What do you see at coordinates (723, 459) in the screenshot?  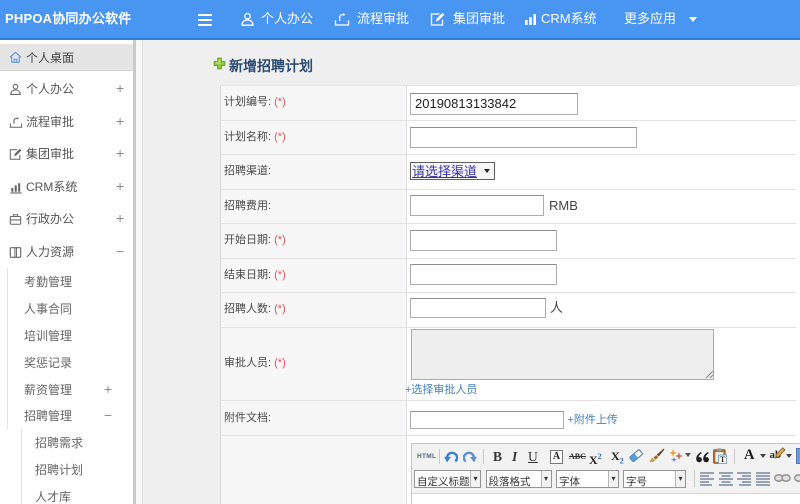 I see `svg-text: T` at bounding box center [723, 459].